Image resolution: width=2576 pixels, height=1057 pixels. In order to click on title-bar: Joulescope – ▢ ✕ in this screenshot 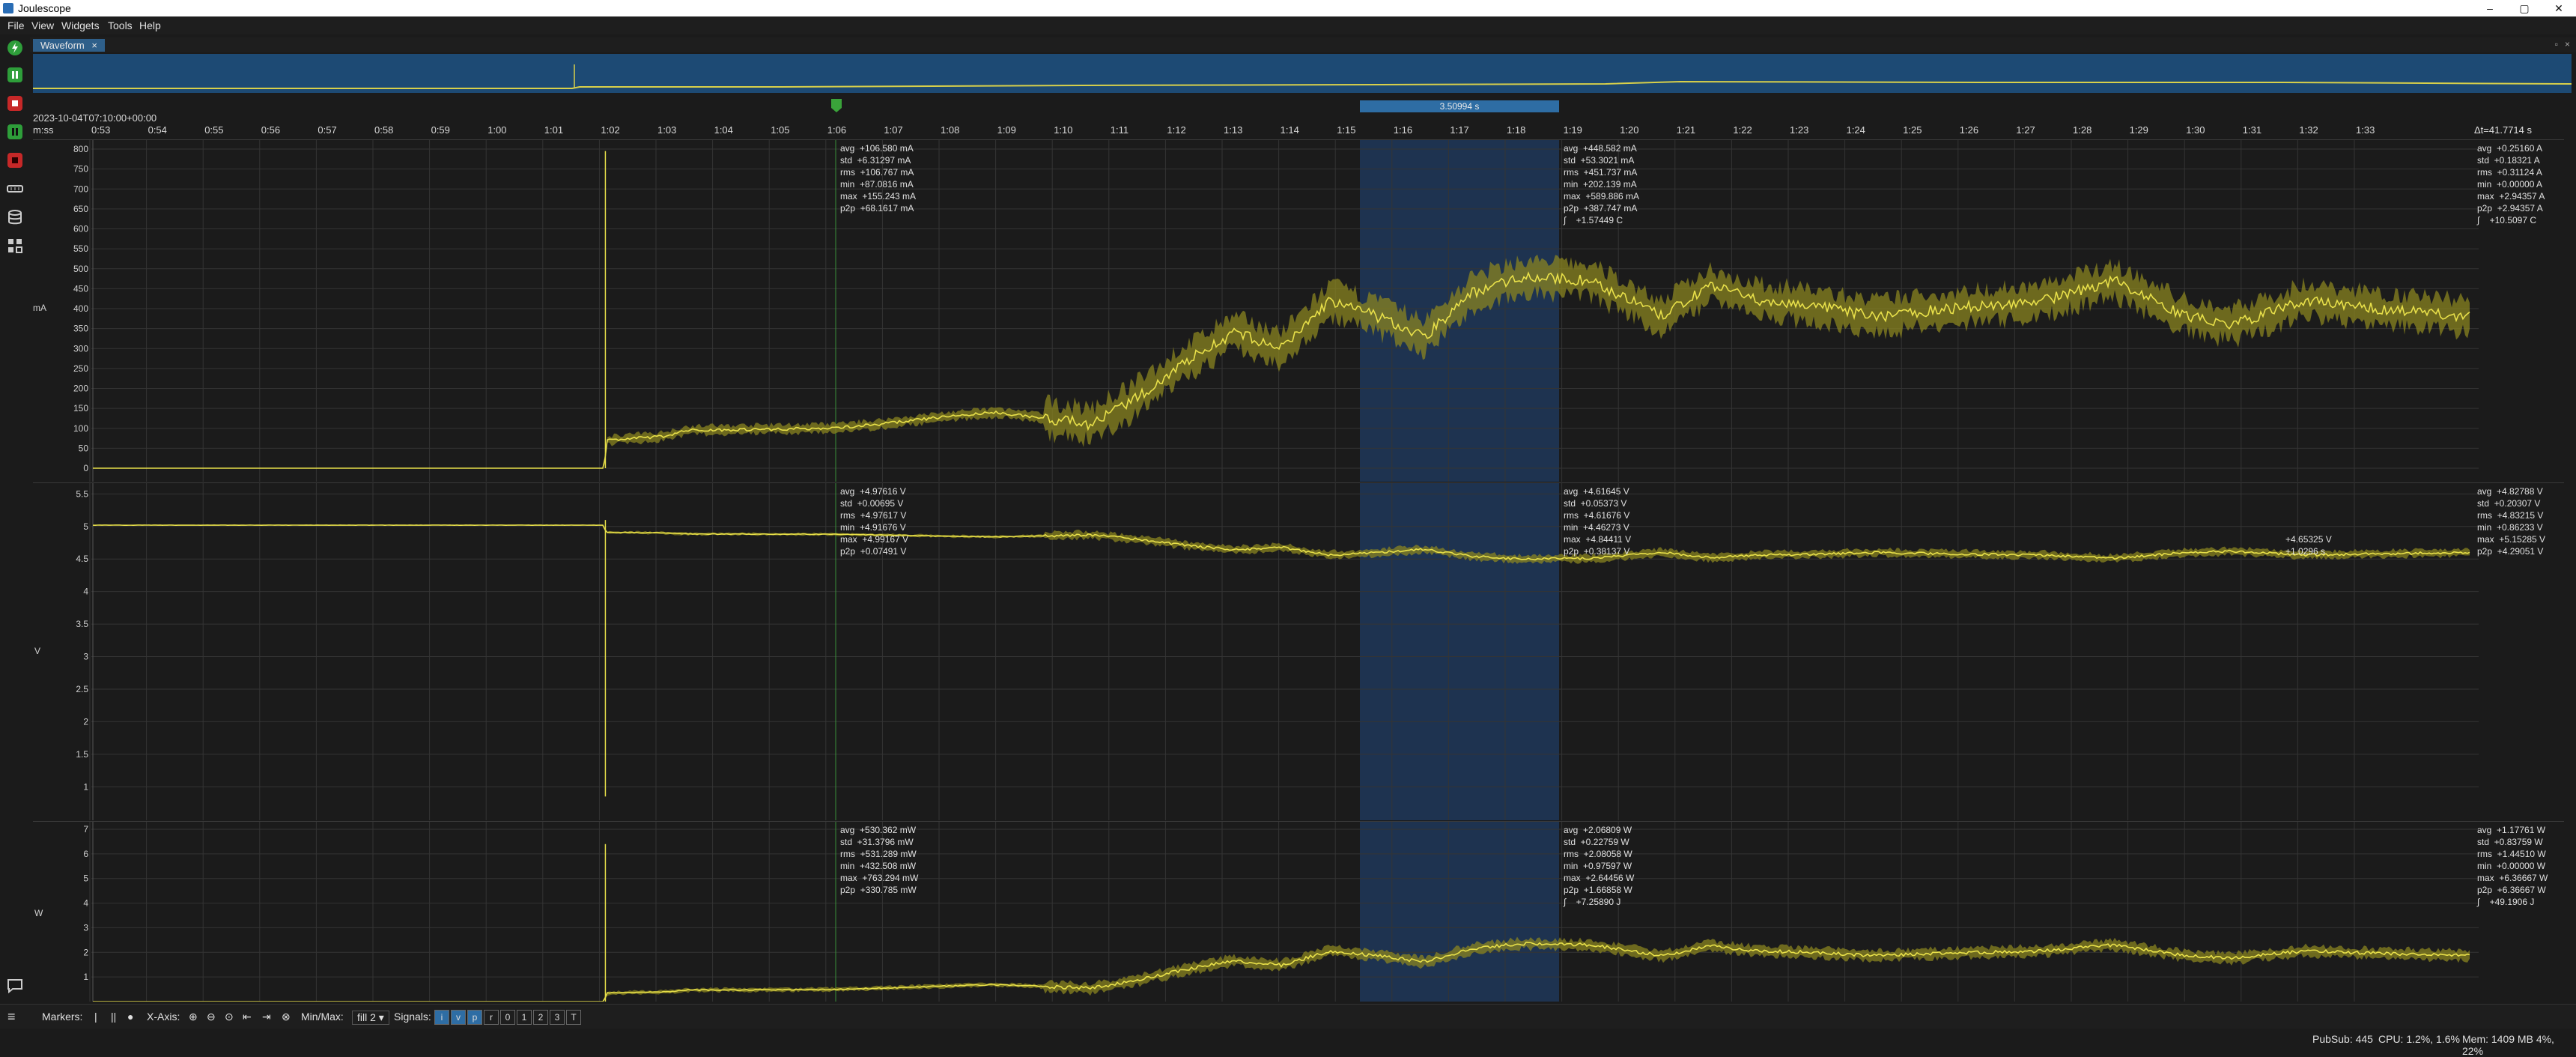, I will do `click(1288, 8)`.